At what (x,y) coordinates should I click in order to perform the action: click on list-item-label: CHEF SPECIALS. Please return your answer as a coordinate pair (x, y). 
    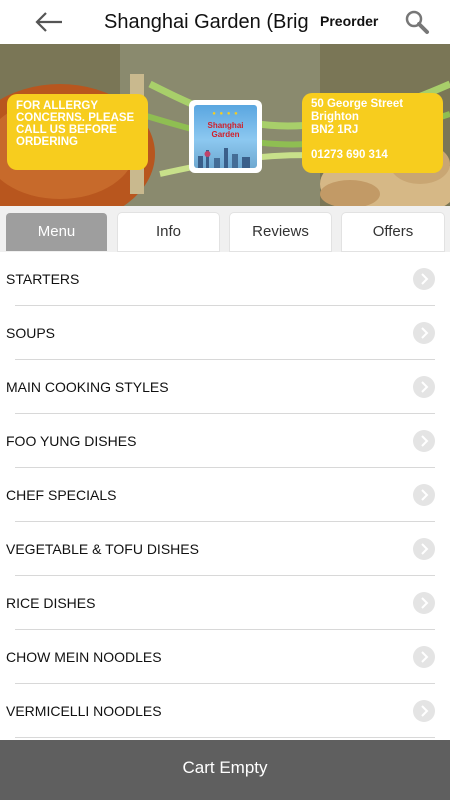
    Looking at the image, I should click on (61, 495).